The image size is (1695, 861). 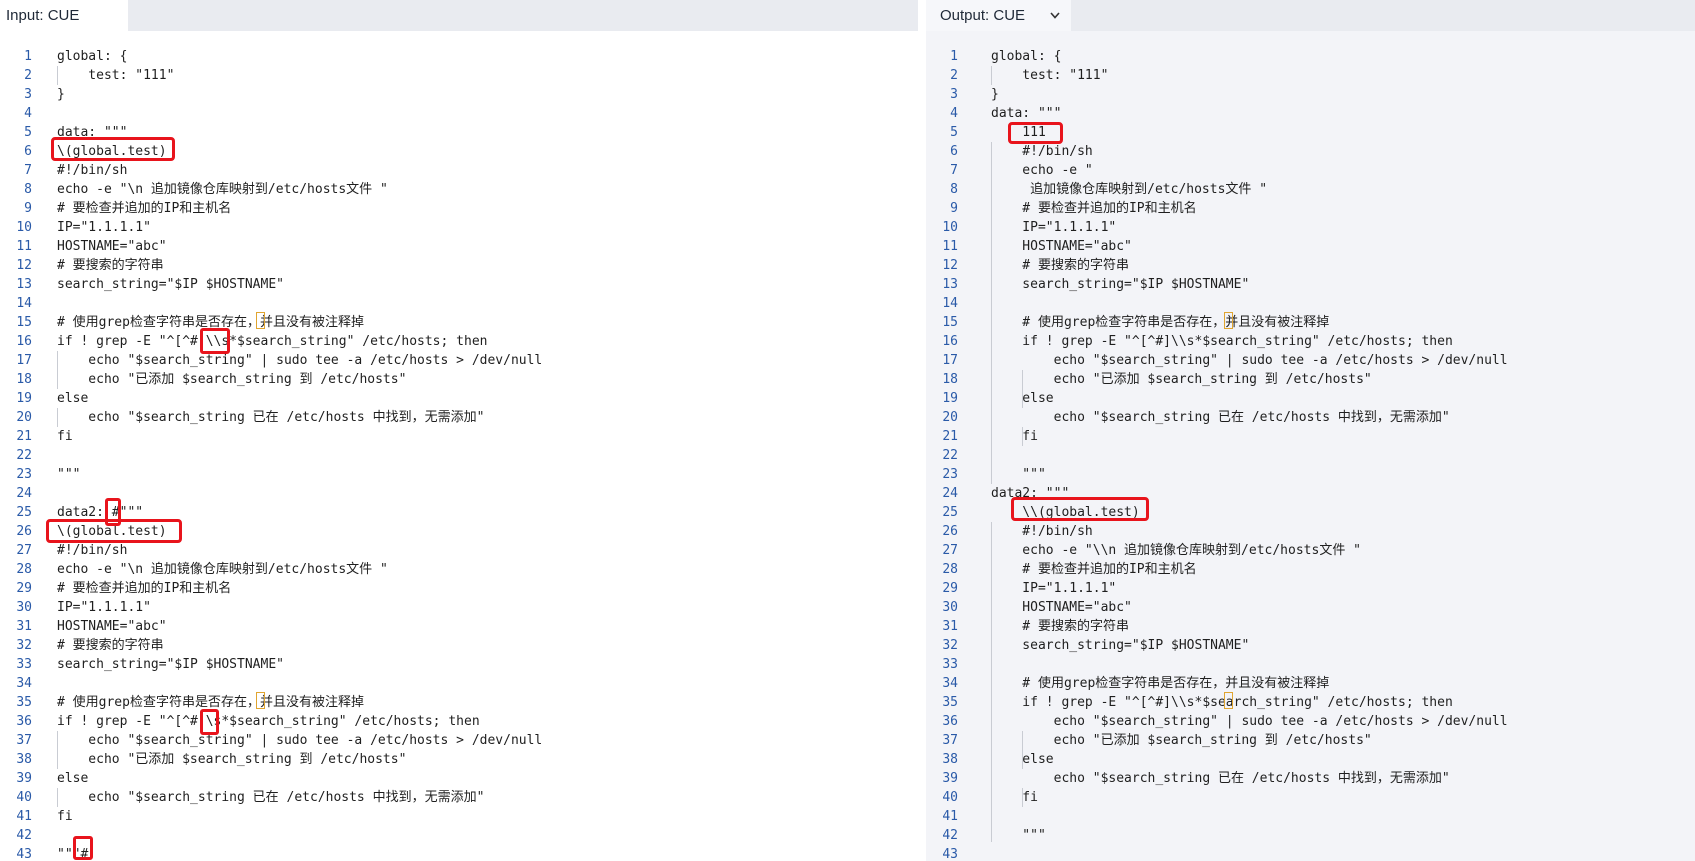 I want to click on line-number: 16, so click(x=950, y=341).